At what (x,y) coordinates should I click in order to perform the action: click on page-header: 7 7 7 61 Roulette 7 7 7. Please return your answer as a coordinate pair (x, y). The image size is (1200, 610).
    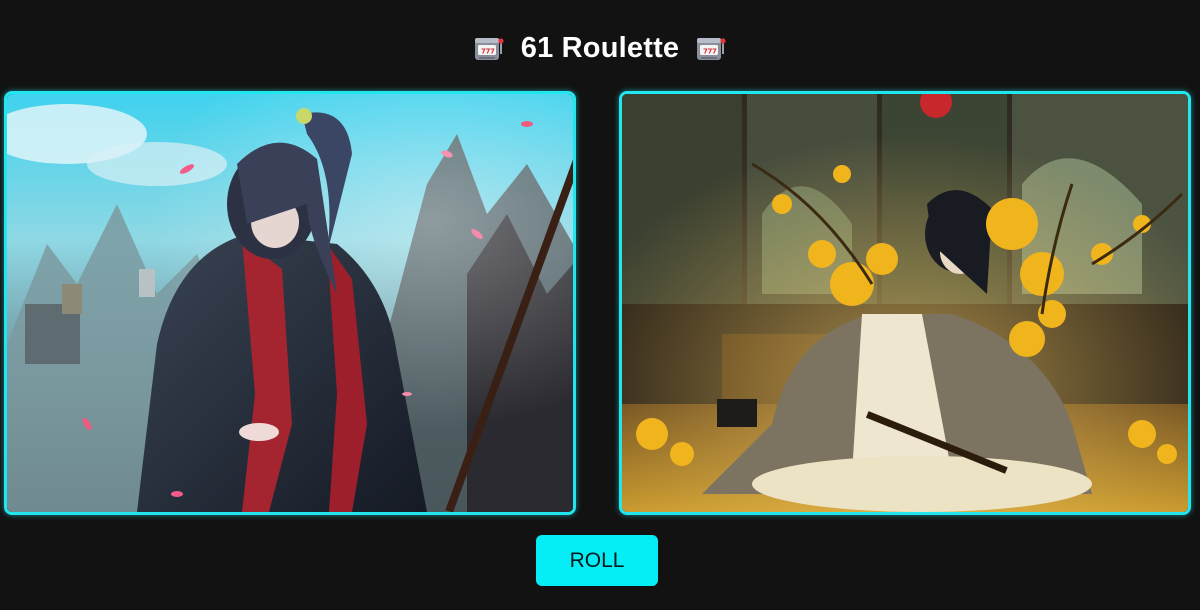
    Looking at the image, I should click on (600, 48).